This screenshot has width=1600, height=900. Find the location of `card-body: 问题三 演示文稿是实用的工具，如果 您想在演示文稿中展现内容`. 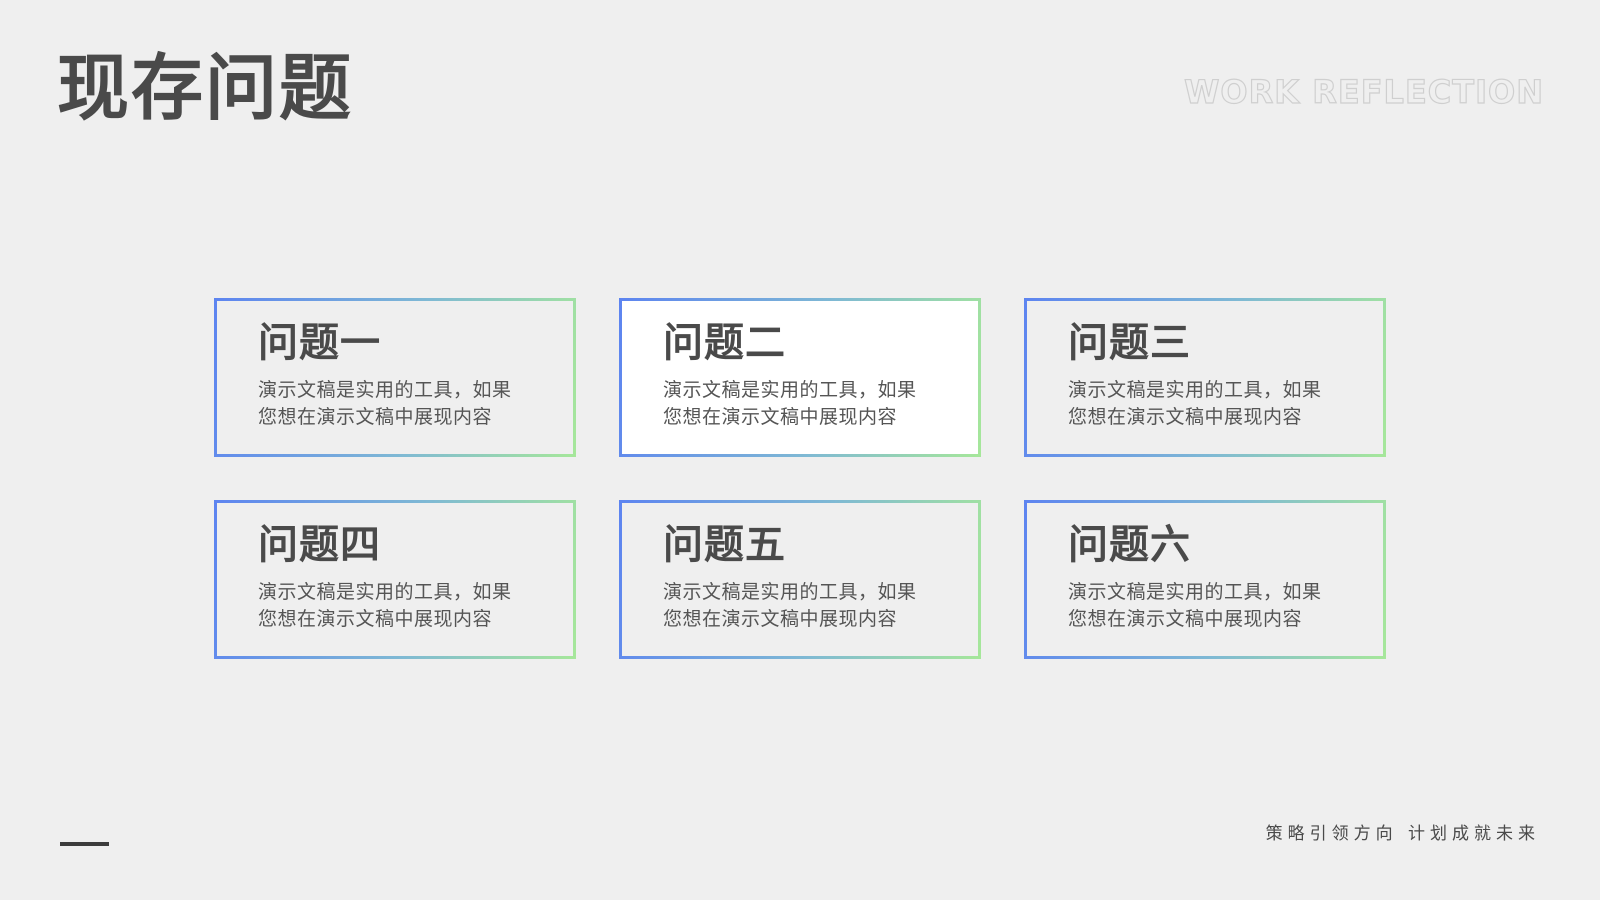

card-body: 问题三 演示文稿是实用的工具，如果 您想在演示文稿中展现内容 is located at coordinates (1205, 377).